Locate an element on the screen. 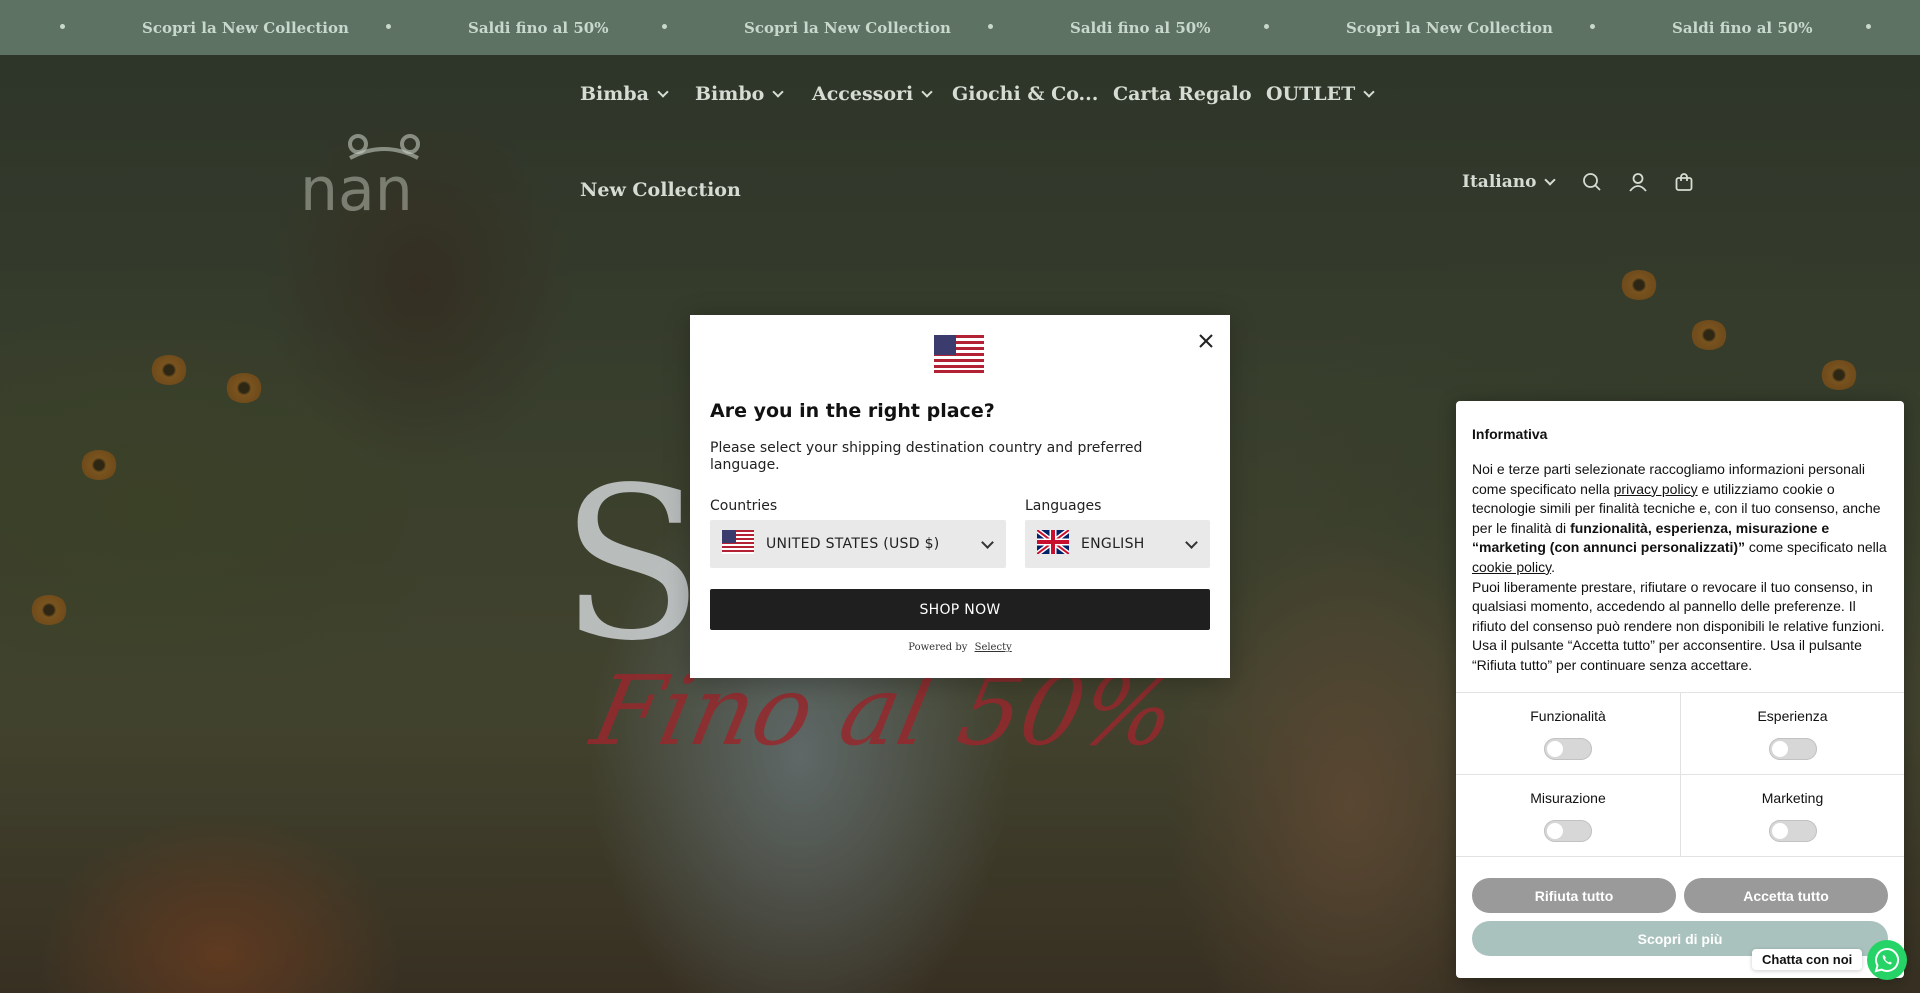  toggle-funzionalita: Funzionalità is located at coordinates (1568, 733).